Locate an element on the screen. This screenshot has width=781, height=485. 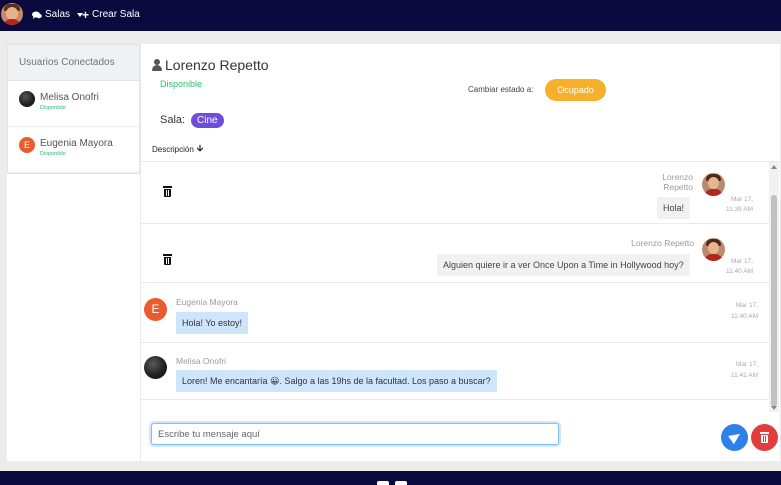
connected-user-name: Melisa Onofri is located at coordinates (69, 97).